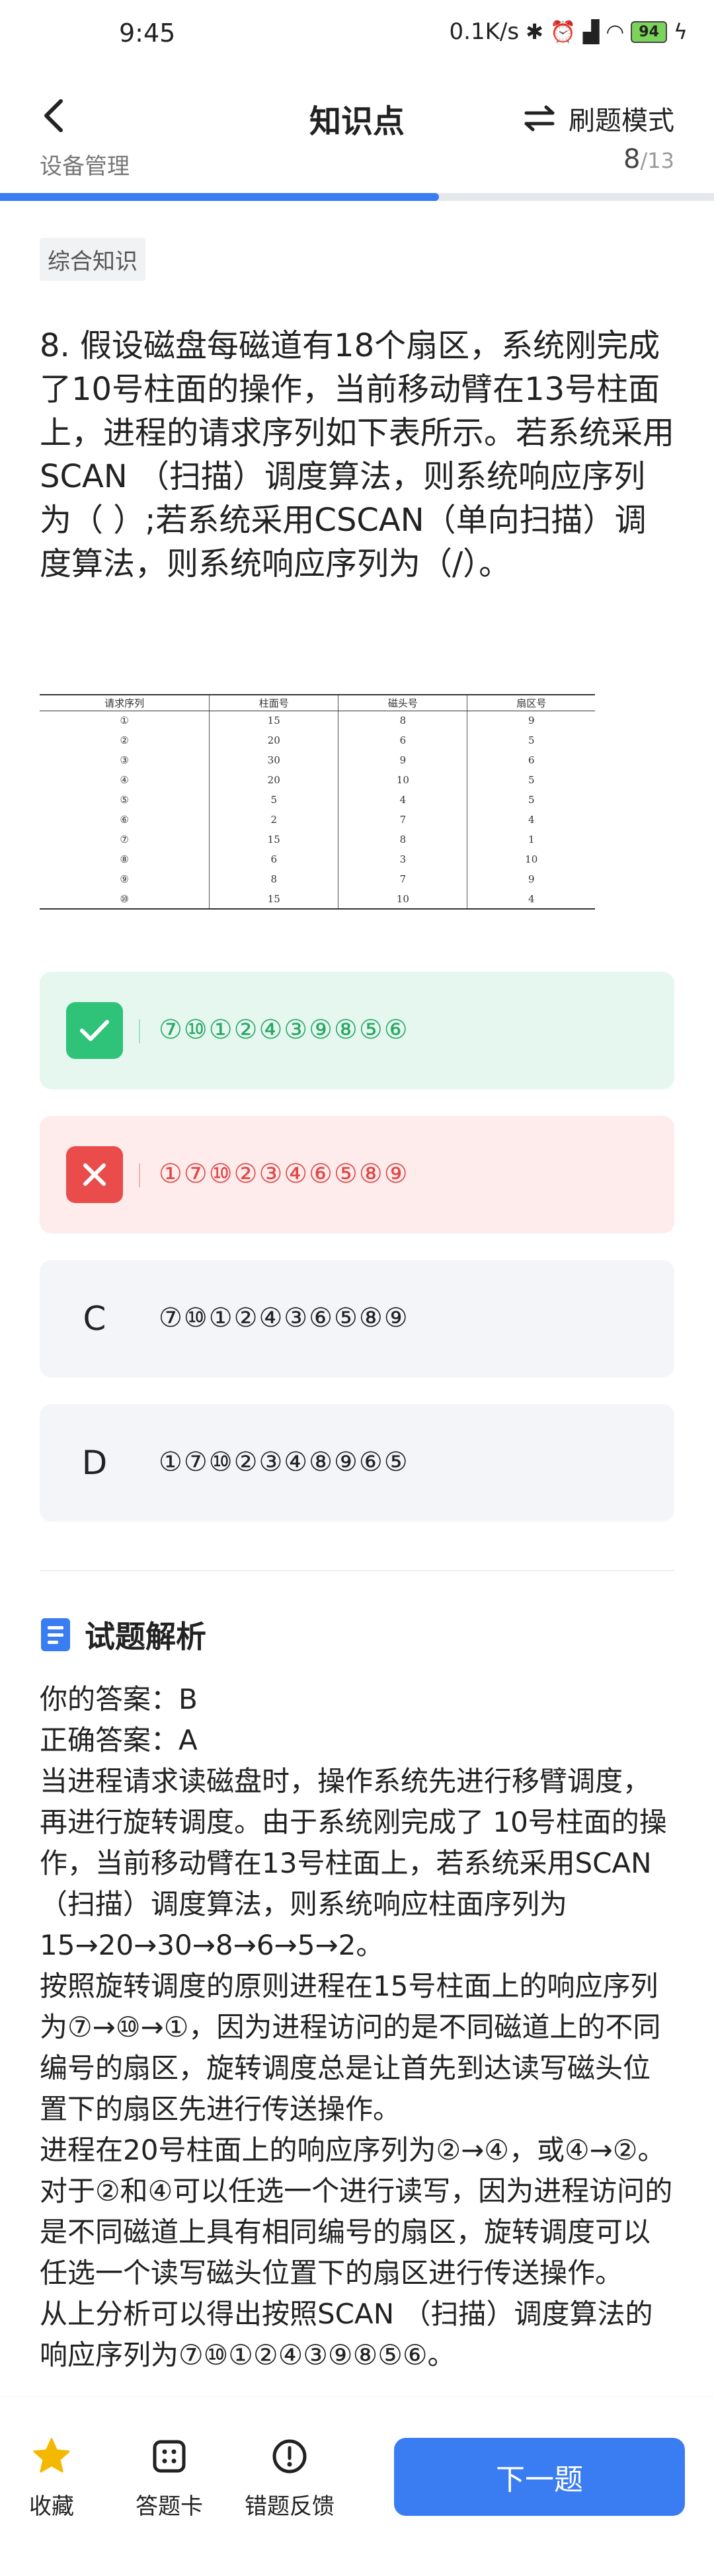 This screenshot has height=2576, width=714. Describe the element at coordinates (124, 740) in the screenshot. I see `table-cell: ②` at that location.